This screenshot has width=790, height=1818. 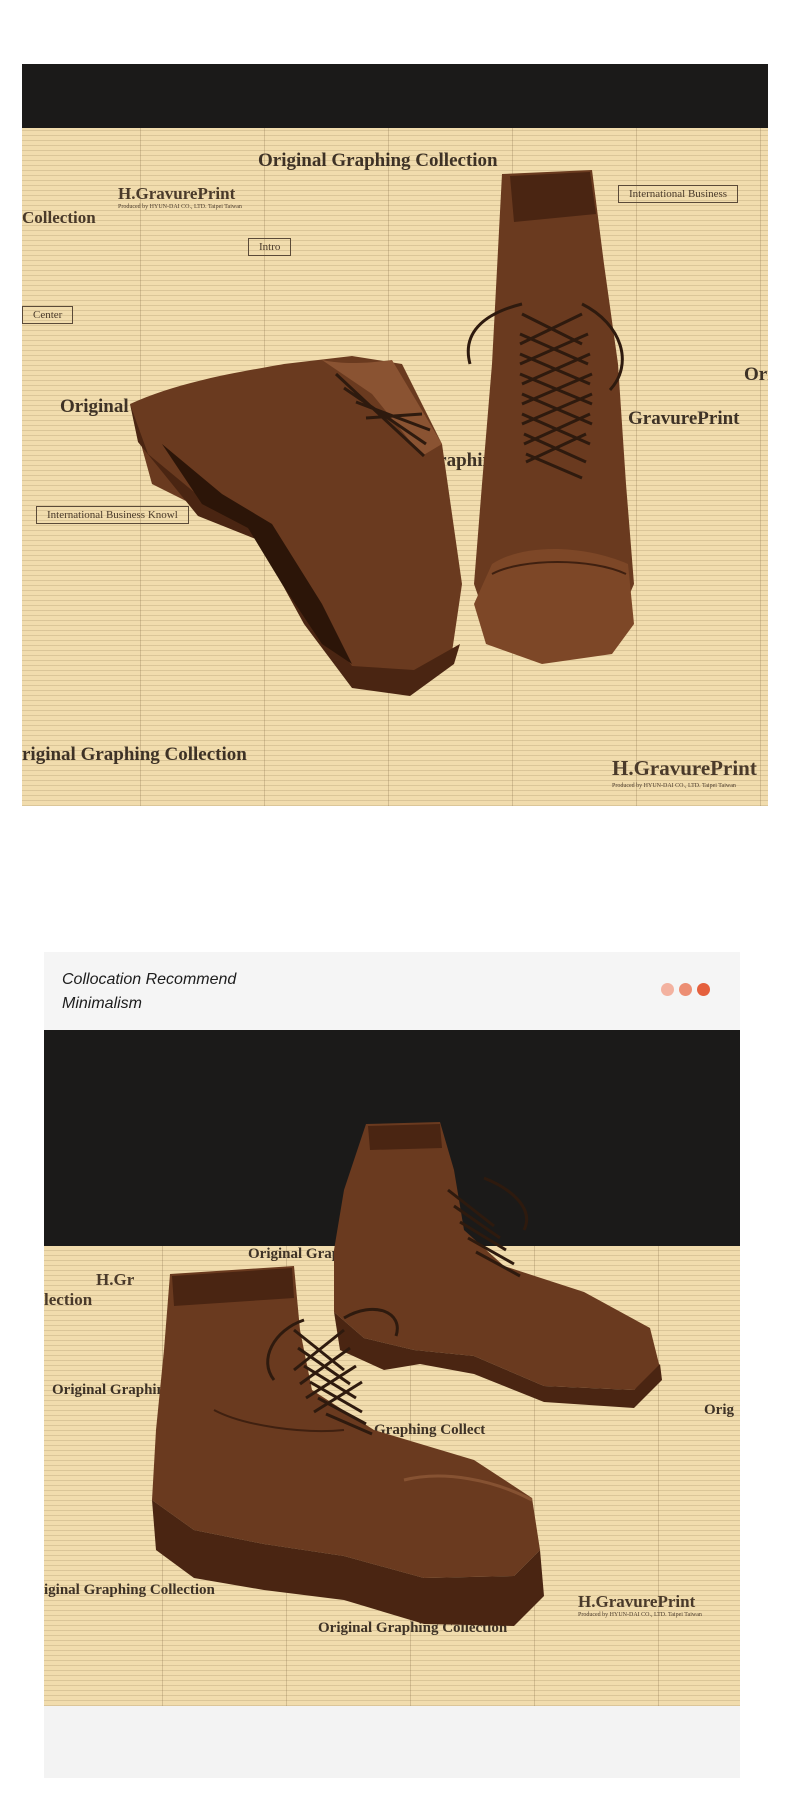 What do you see at coordinates (296, 526) in the screenshot?
I see `left-boot-side-view` at bounding box center [296, 526].